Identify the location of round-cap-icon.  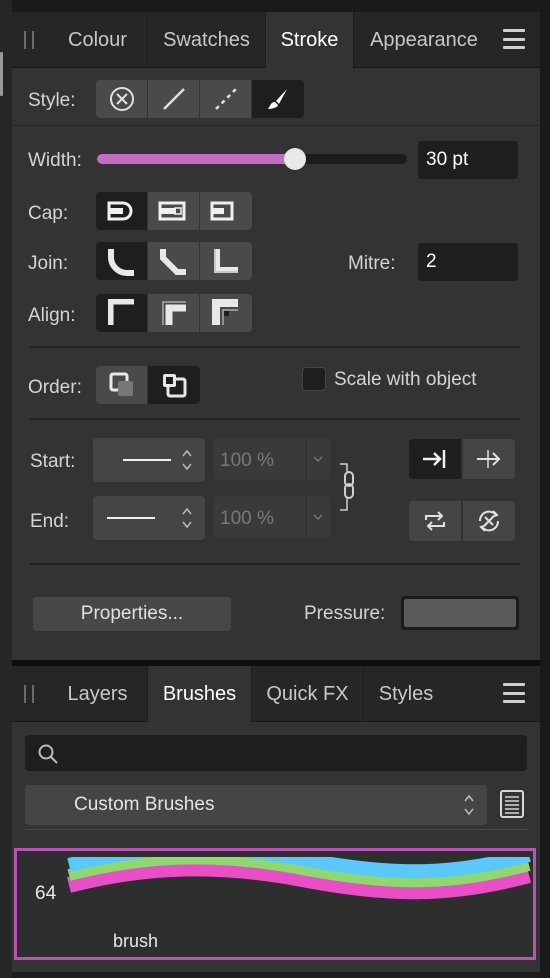
(119, 211).